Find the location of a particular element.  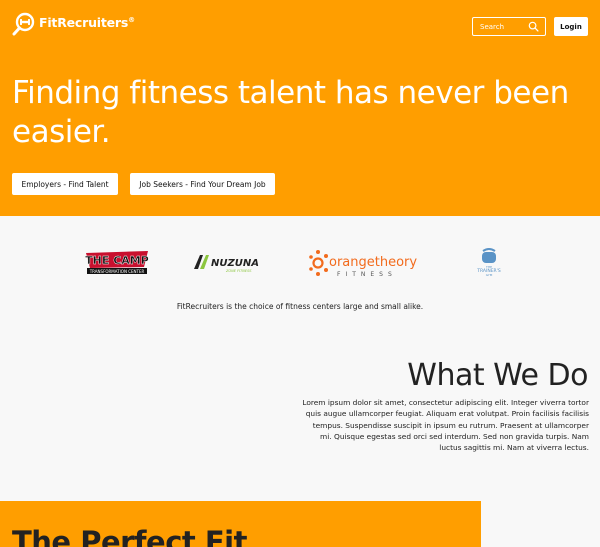

logo-magnifier-icon is located at coordinates (23, 24).